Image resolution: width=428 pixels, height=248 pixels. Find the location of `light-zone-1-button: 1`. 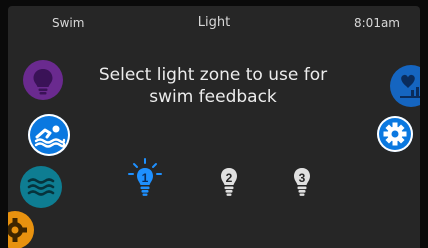

light-zone-1-button: 1 is located at coordinates (145, 180).